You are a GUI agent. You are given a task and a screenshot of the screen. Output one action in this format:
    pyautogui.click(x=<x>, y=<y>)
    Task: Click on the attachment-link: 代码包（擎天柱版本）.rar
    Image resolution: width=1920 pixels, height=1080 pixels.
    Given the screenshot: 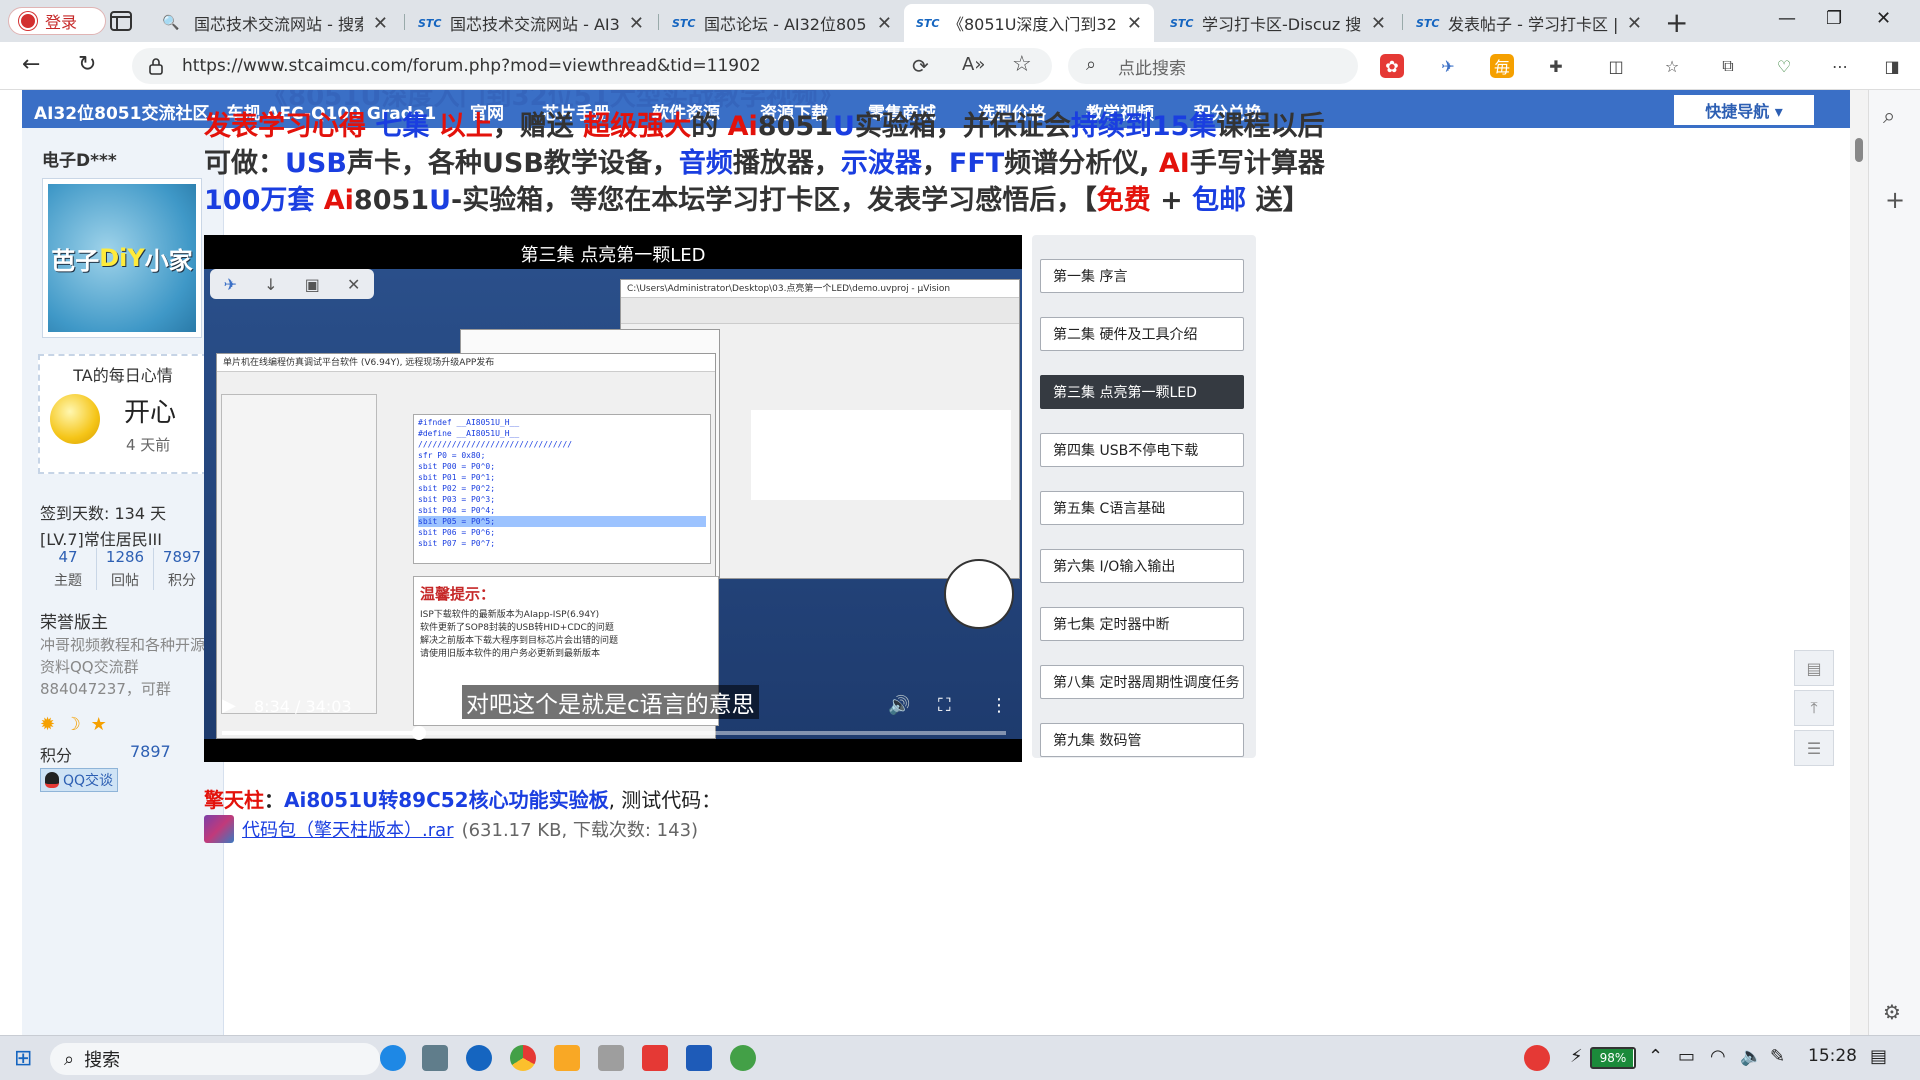 What is the action you would take?
    pyautogui.click(x=348, y=829)
    